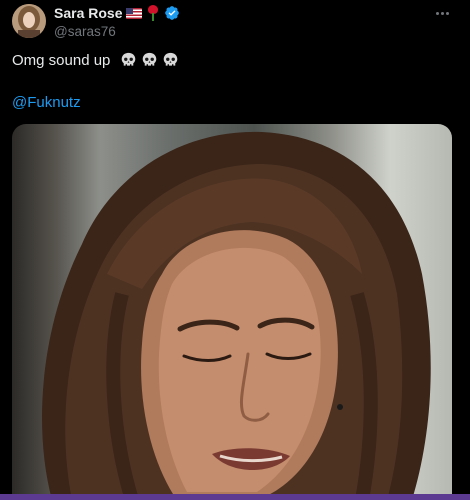 The height and width of the screenshot is (500, 470). What do you see at coordinates (244, 13) in the screenshot?
I see `name-row: Sara Rose` at bounding box center [244, 13].